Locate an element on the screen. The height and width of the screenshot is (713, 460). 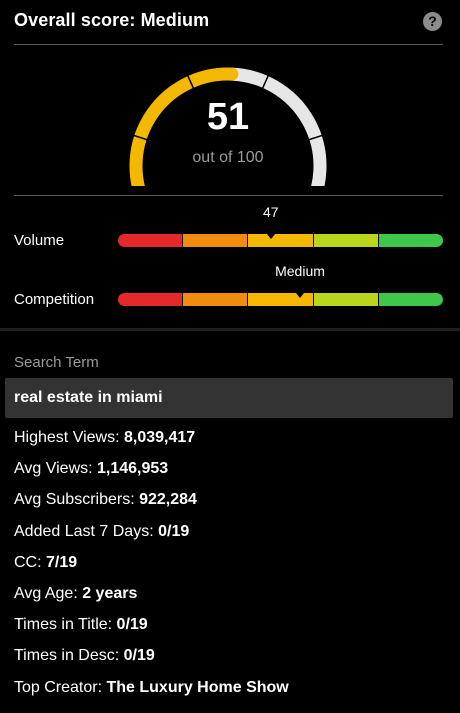
stat-value: The Luxury Home Show is located at coordinates (197, 687).